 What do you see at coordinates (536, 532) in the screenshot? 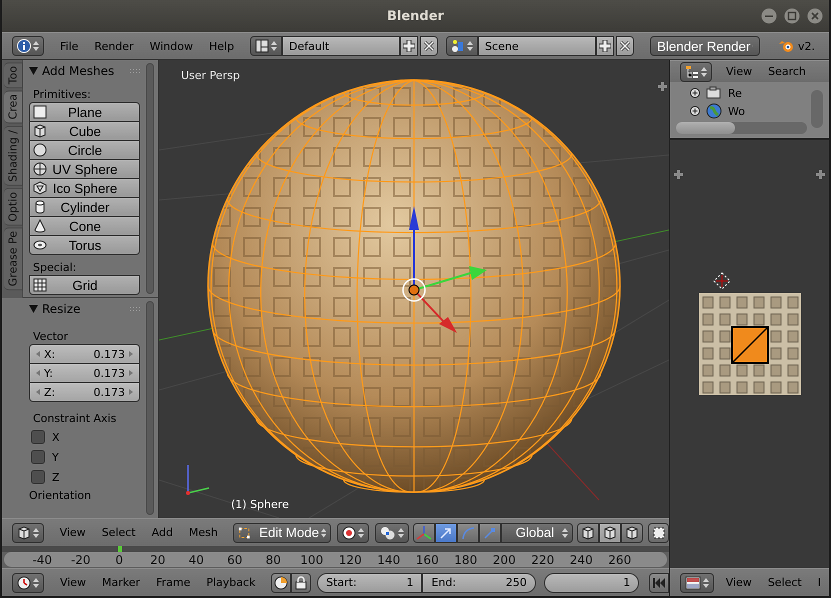
I see `orientation-dropdown: Global` at bounding box center [536, 532].